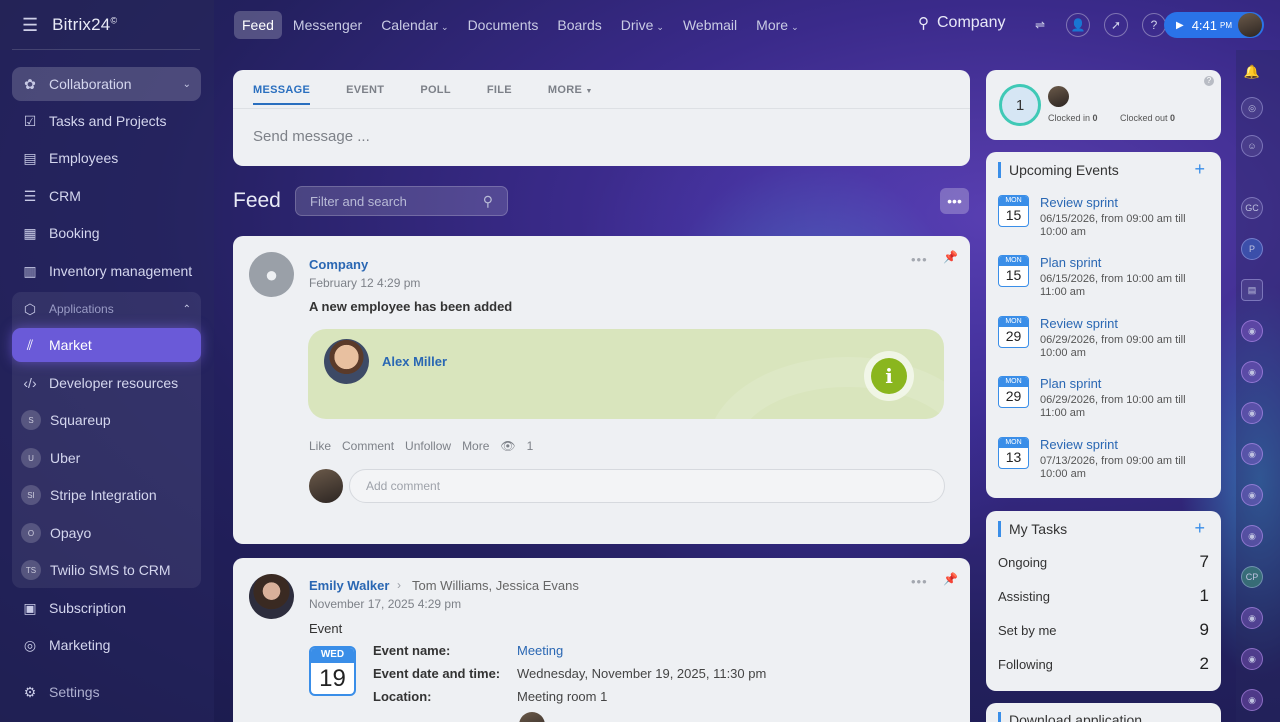 The image size is (1280, 722). What do you see at coordinates (365, 94) in the screenshot?
I see `tab-event: EVENT` at bounding box center [365, 94].